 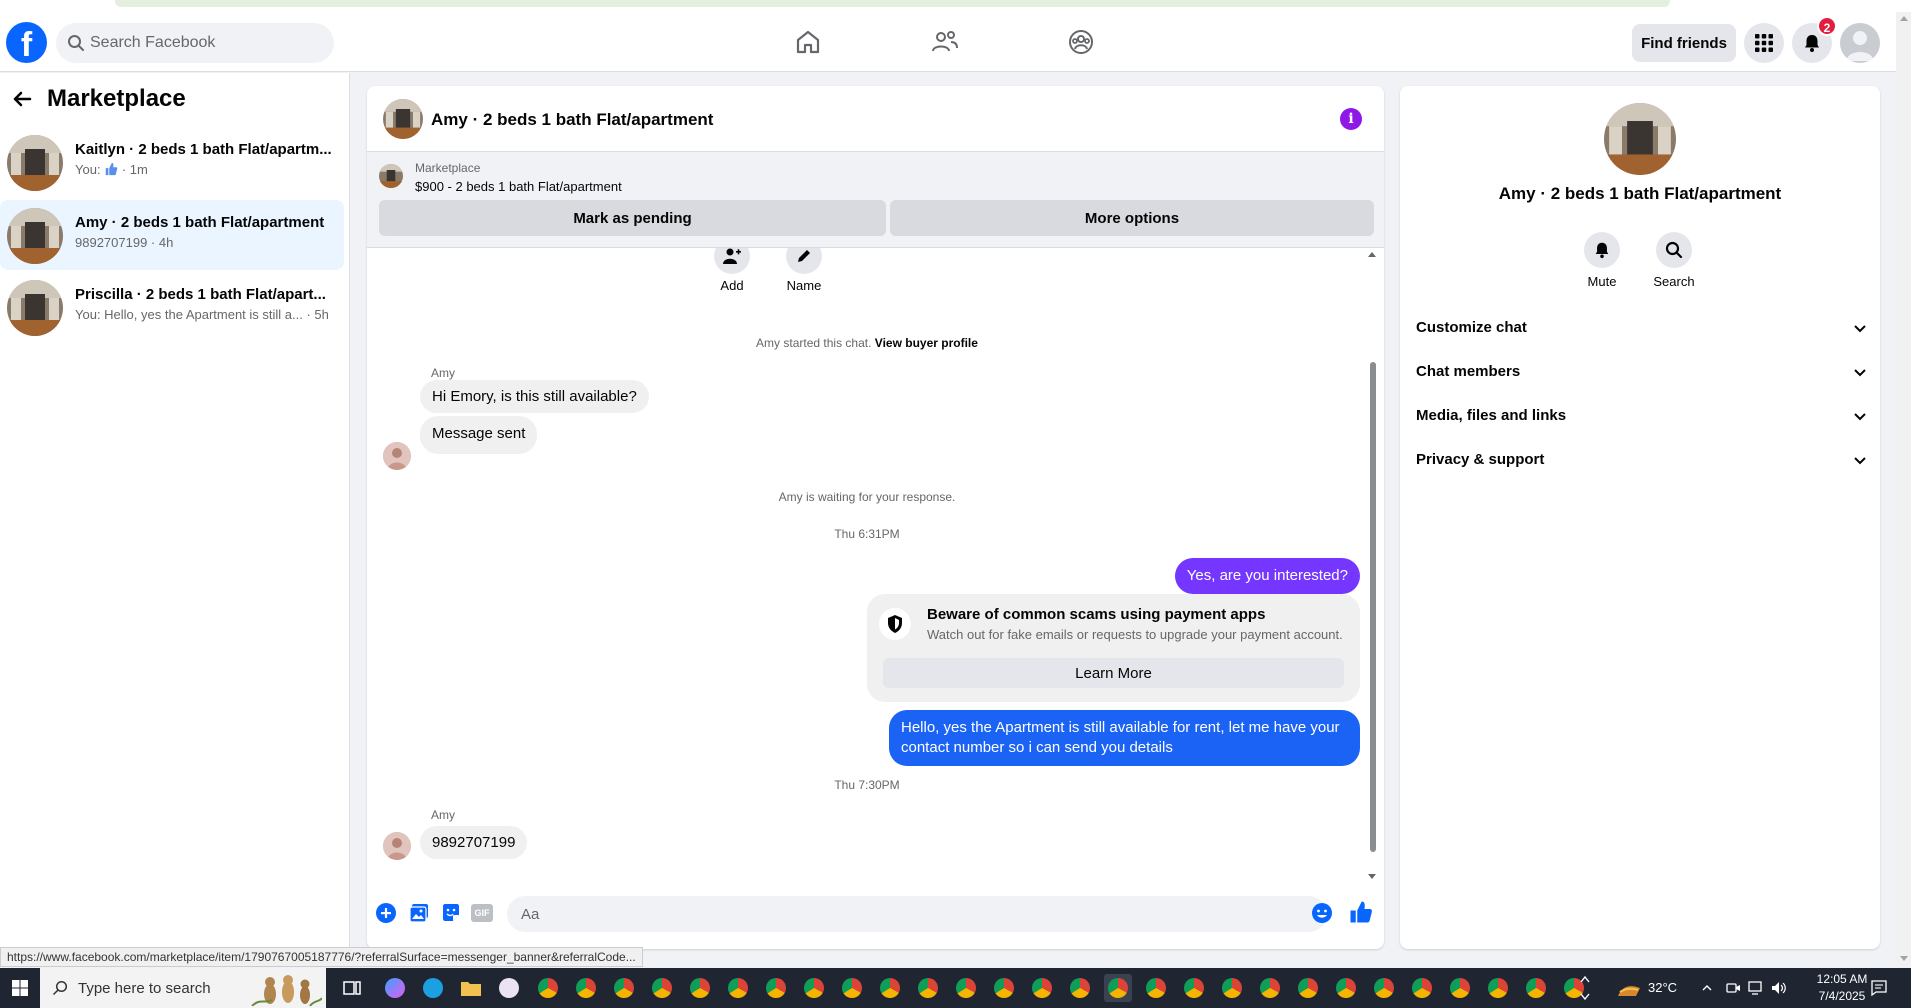 I want to click on section-customize-chat: Customize chat, so click(x=1642, y=328).